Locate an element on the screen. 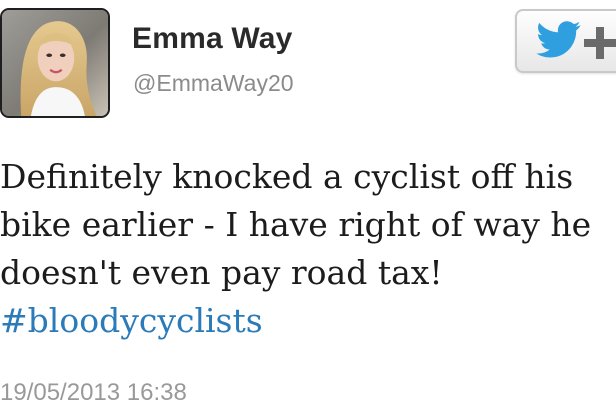 The height and width of the screenshot is (400, 616). author-name: Emma Way is located at coordinates (212, 39).